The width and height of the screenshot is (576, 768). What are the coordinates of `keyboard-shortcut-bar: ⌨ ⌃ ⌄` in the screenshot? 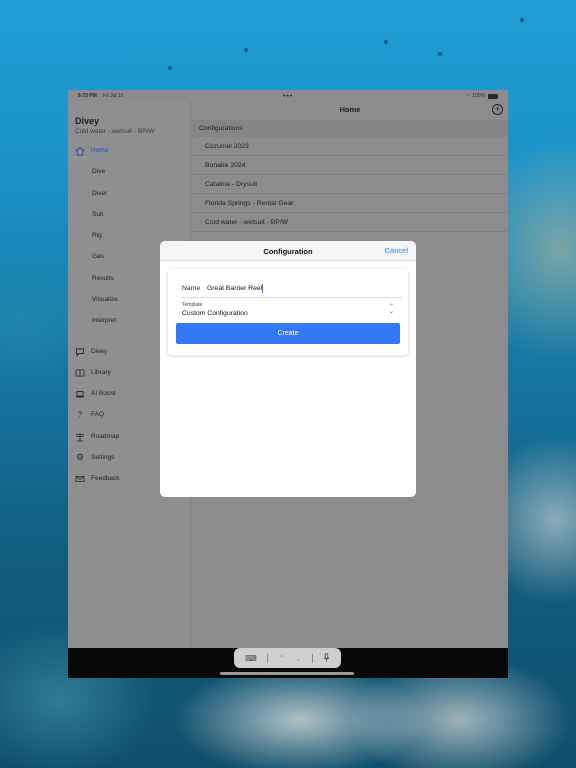 It's located at (287, 658).